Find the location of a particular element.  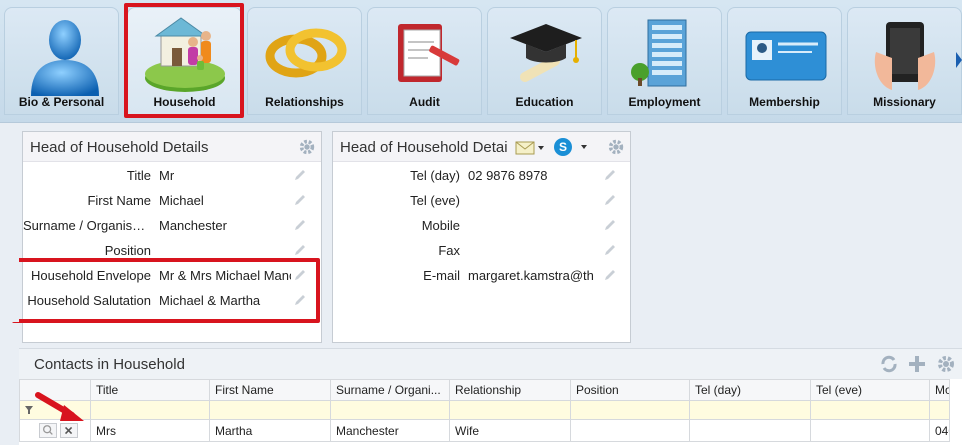

email-icon is located at coordinates (530, 147).